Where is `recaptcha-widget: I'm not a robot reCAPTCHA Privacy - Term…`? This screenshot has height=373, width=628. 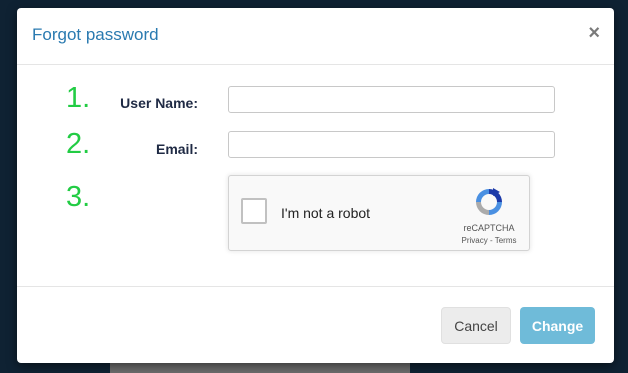
recaptcha-widget: I'm not a robot reCAPTCHA Privacy - Term… is located at coordinates (379, 213).